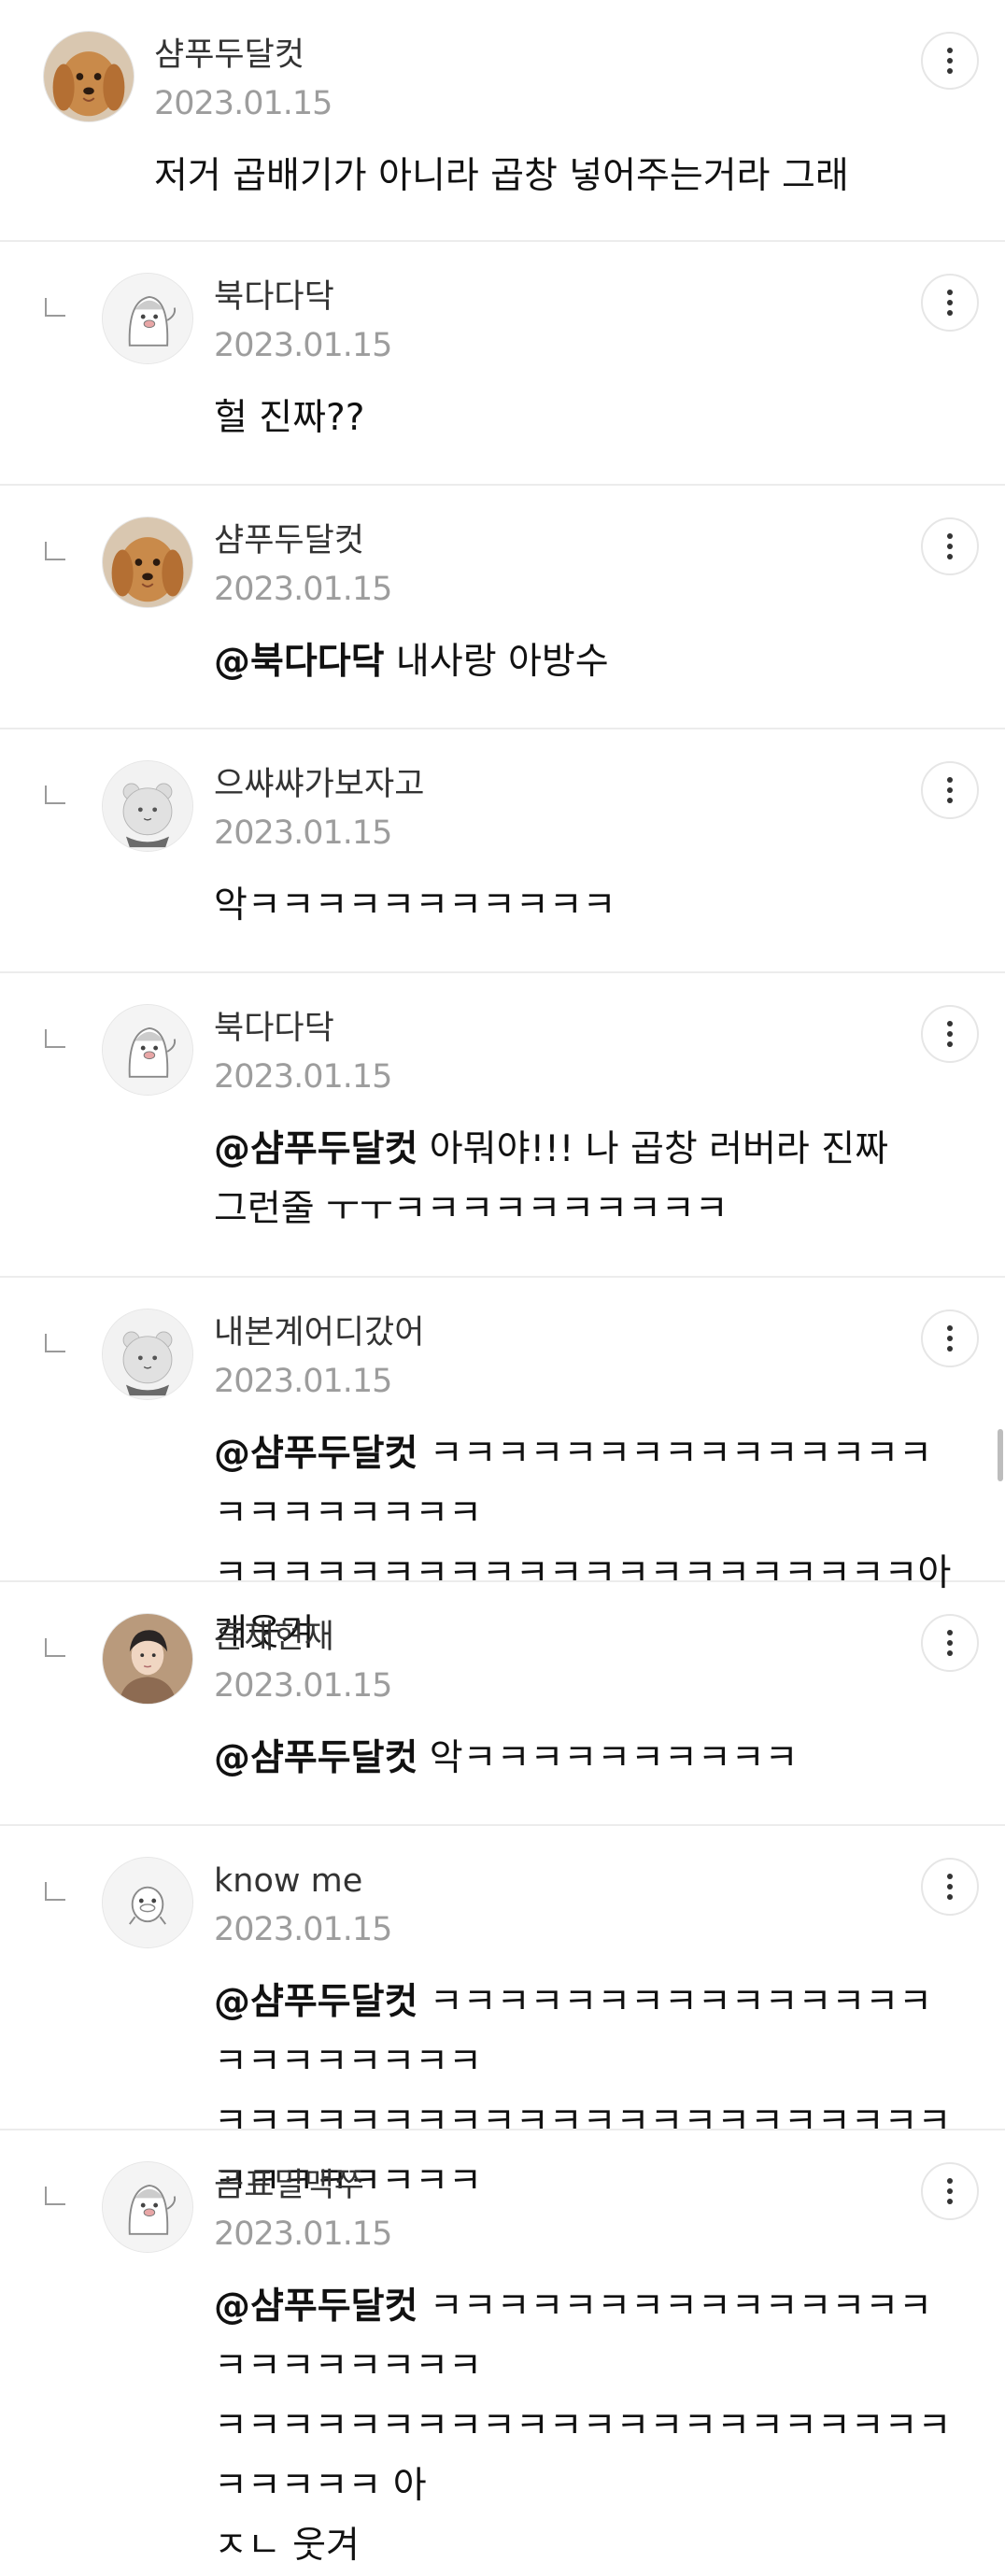 This screenshot has height=2576, width=1005. I want to click on reply-item: 북다다닥 2023.01.15 헐 진짜??, so click(502, 364).